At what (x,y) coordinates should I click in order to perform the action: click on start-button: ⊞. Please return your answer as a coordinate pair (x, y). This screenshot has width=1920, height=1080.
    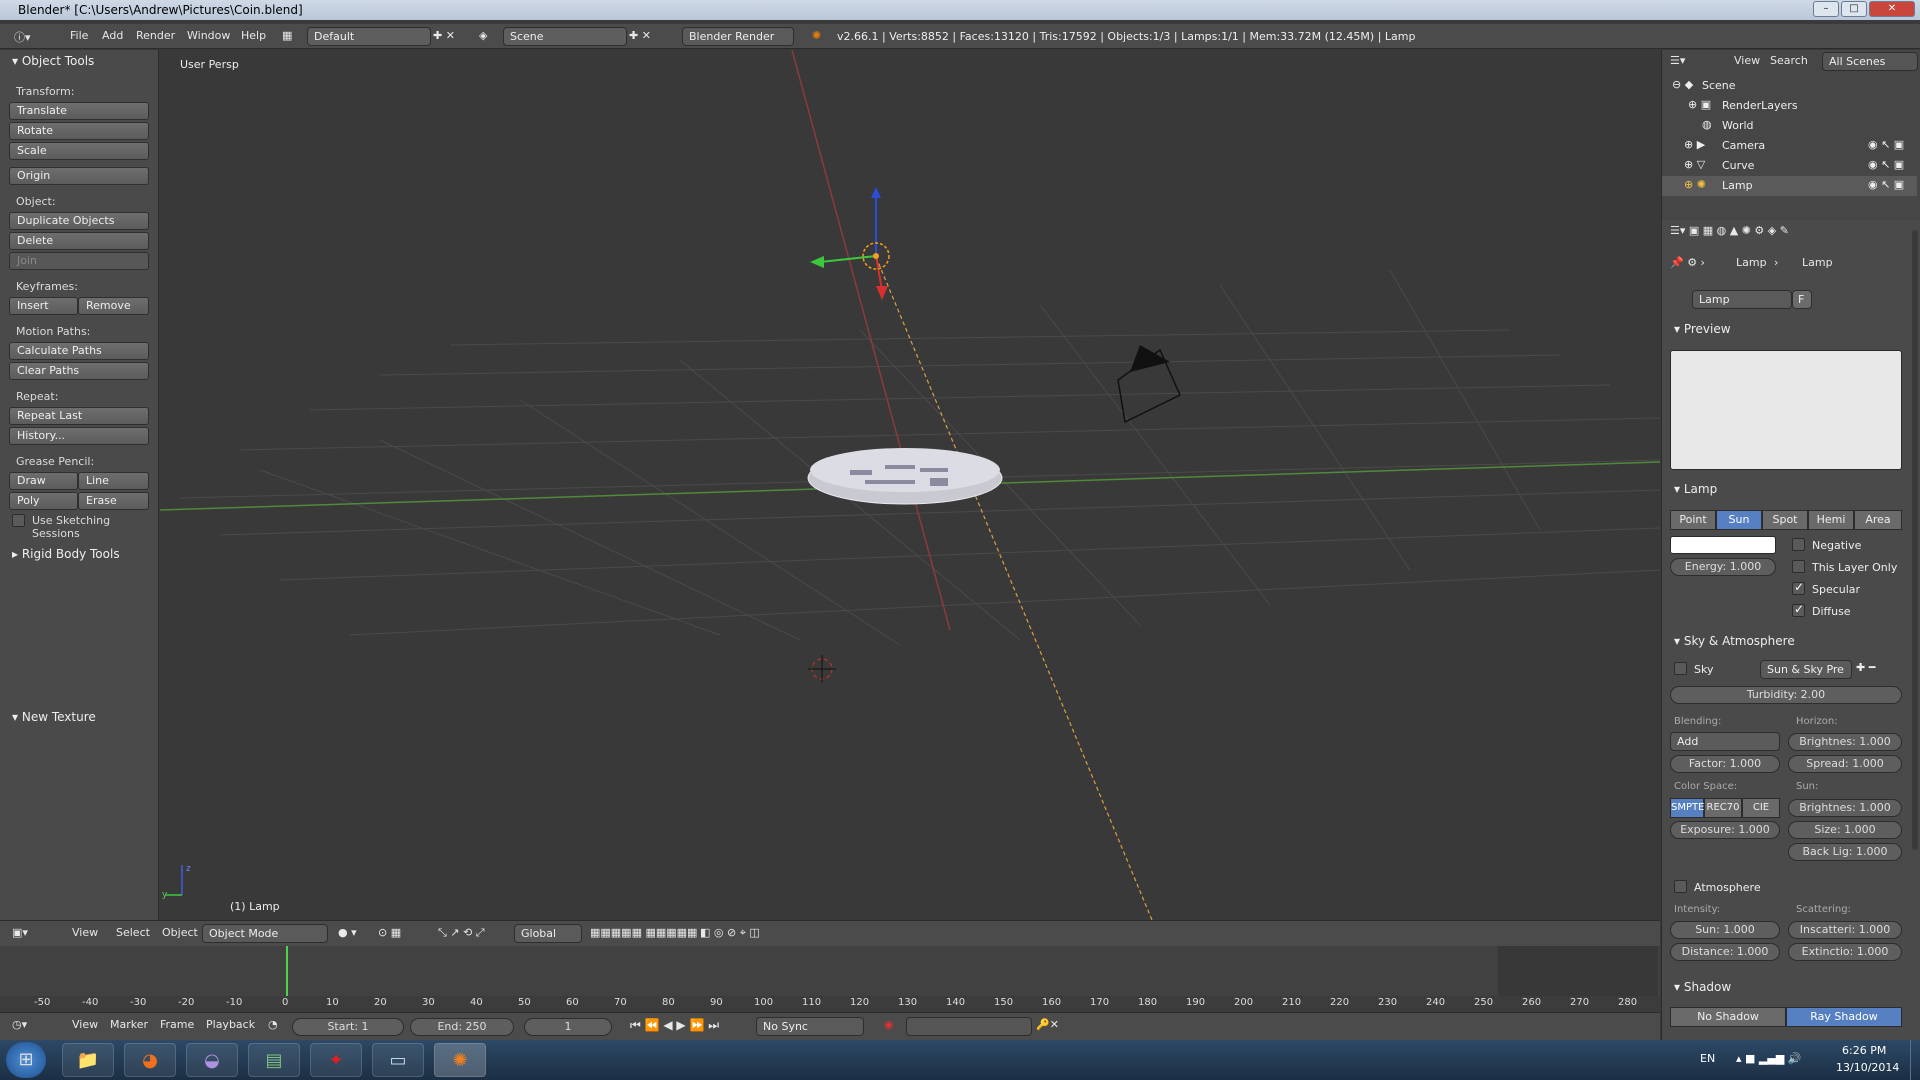
    Looking at the image, I should click on (26, 1060).